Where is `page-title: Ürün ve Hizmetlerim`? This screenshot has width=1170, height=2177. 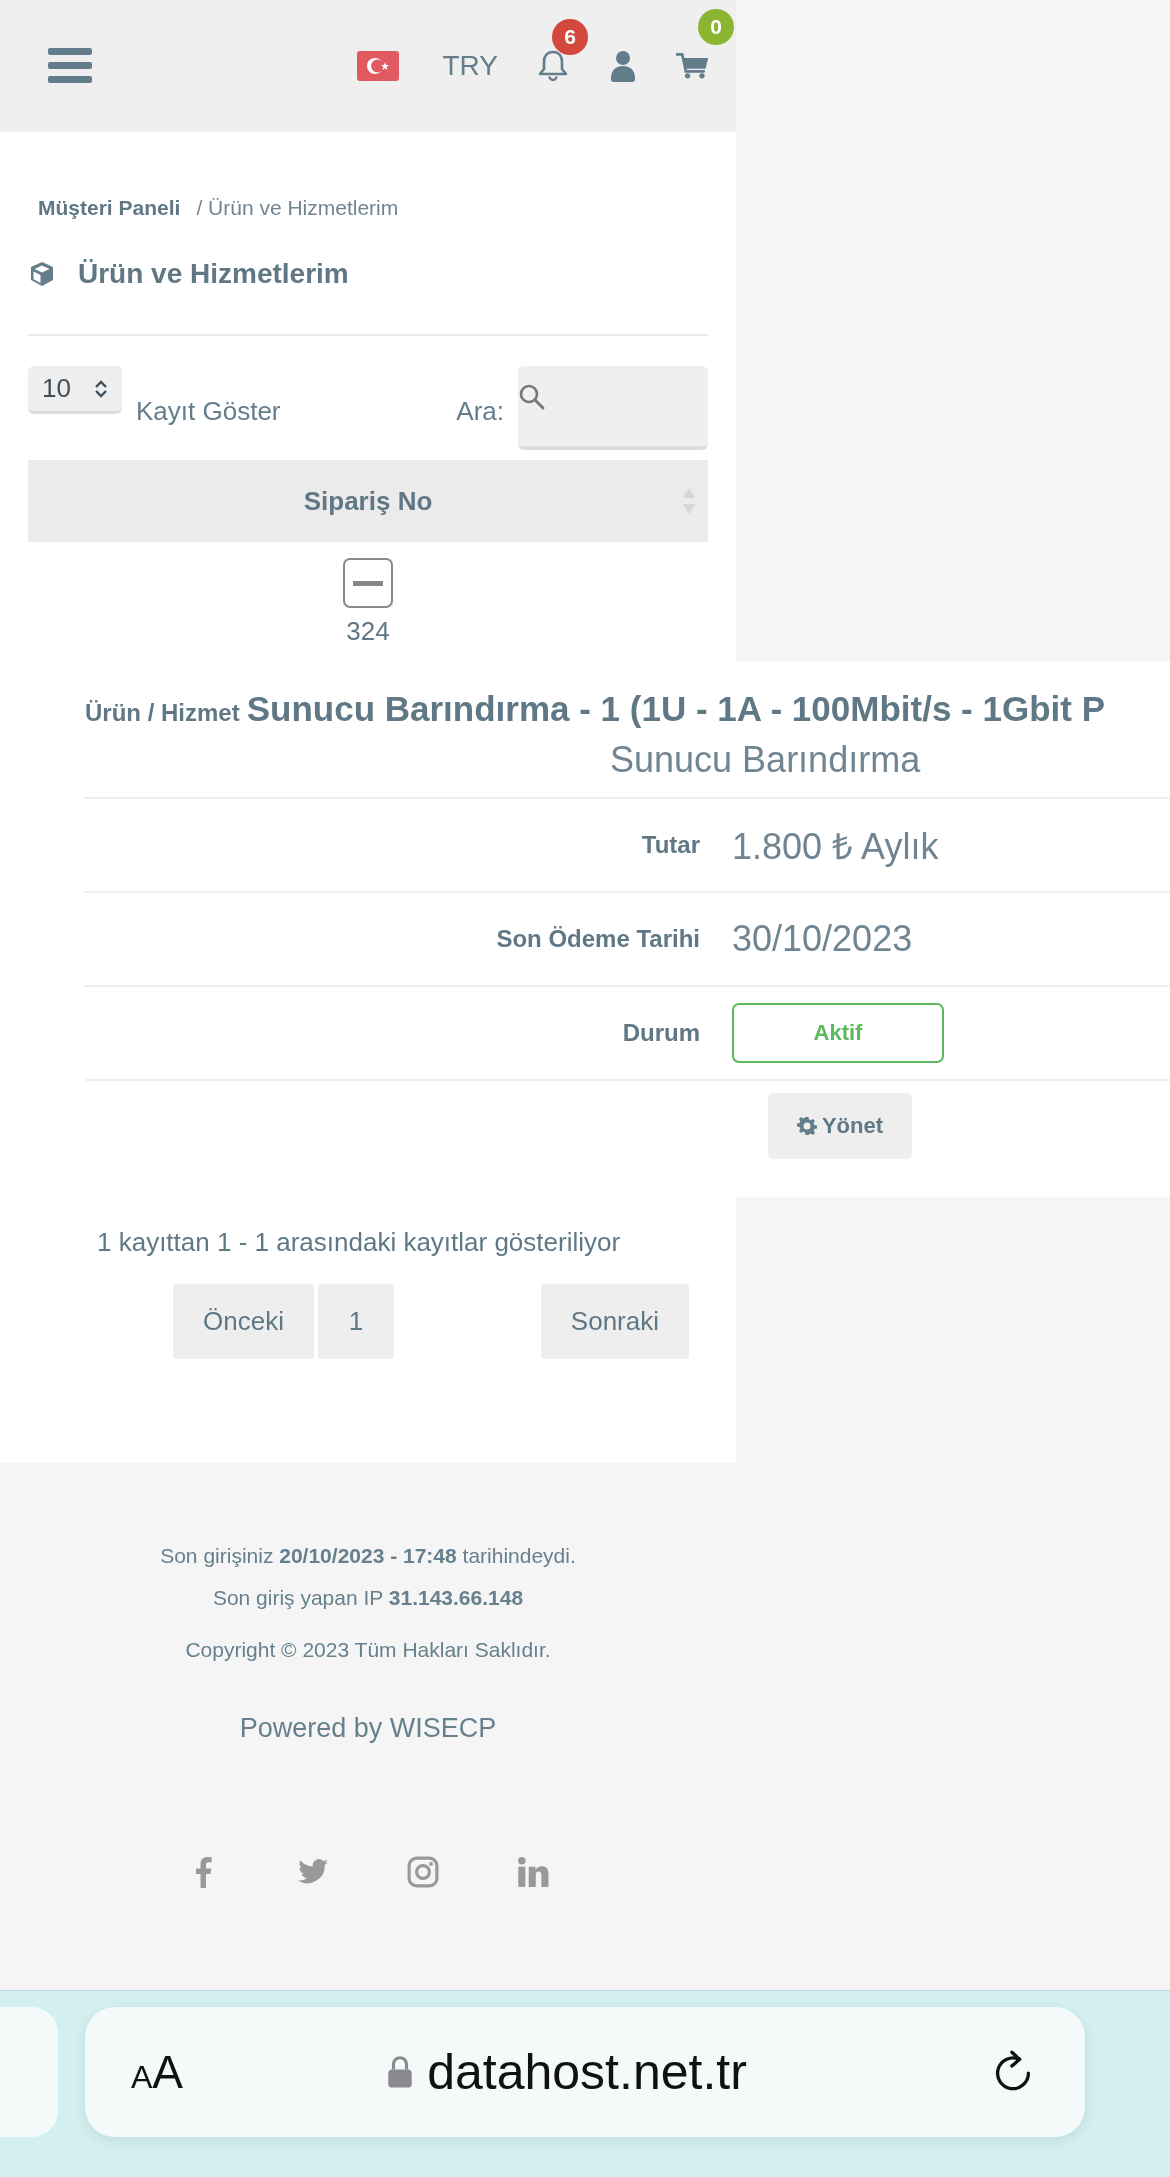
page-title: Ürün ve Hizmetlerim is located at coordinates (213, 274).